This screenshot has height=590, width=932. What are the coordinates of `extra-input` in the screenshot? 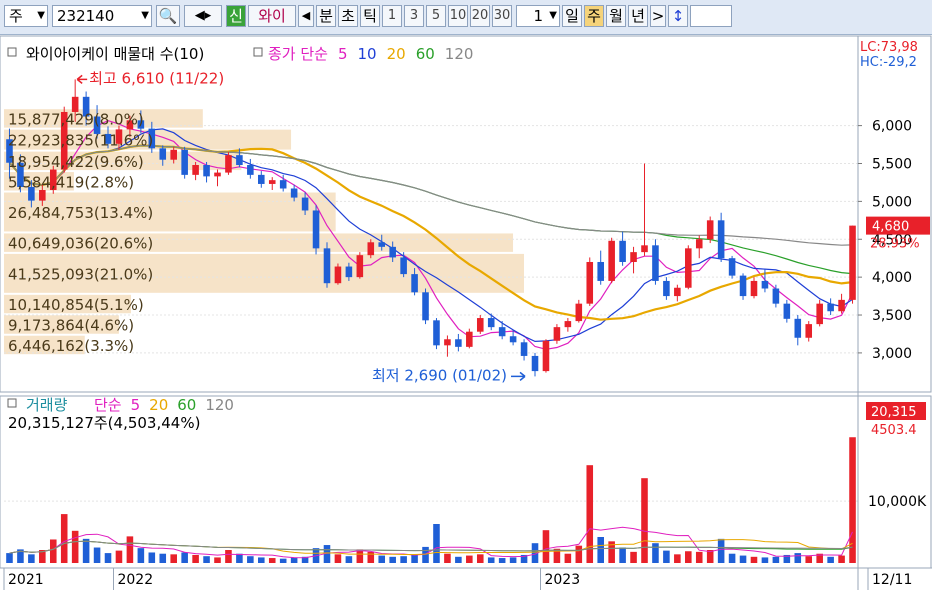 It's located at (711, 16).